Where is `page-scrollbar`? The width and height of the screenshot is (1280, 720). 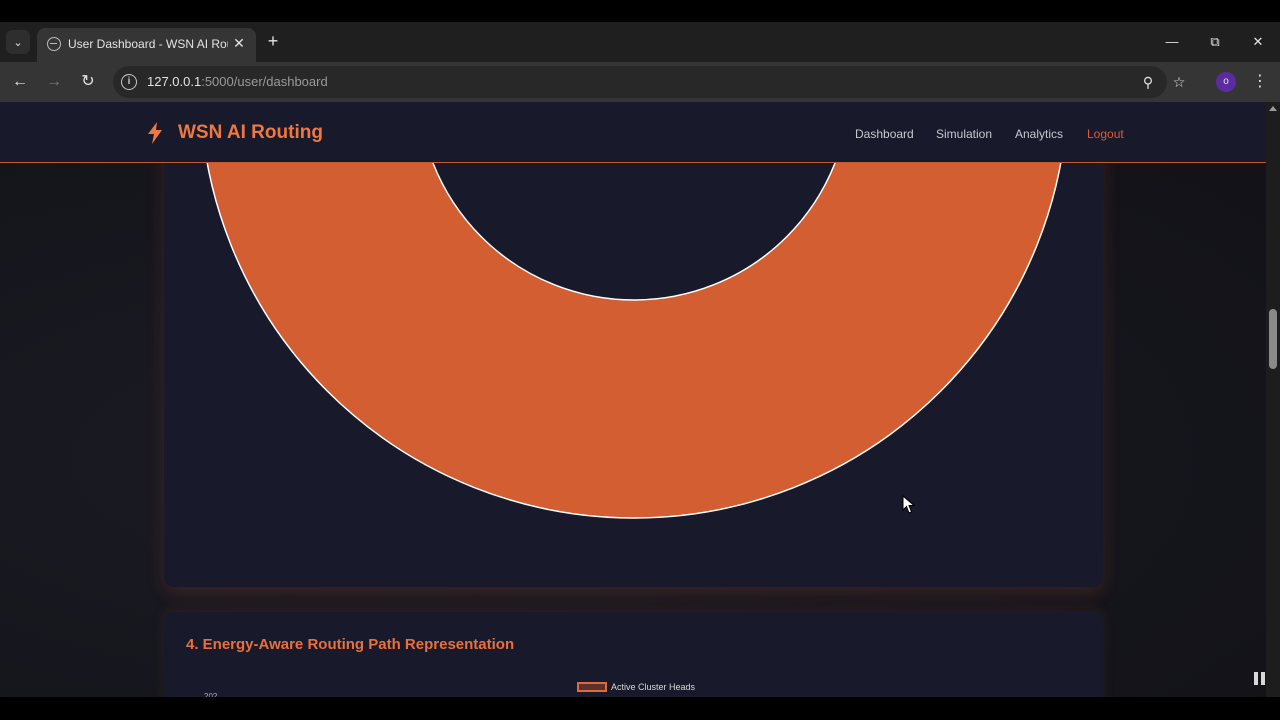 page-scrollbar is located at coordinates (1273, 399).